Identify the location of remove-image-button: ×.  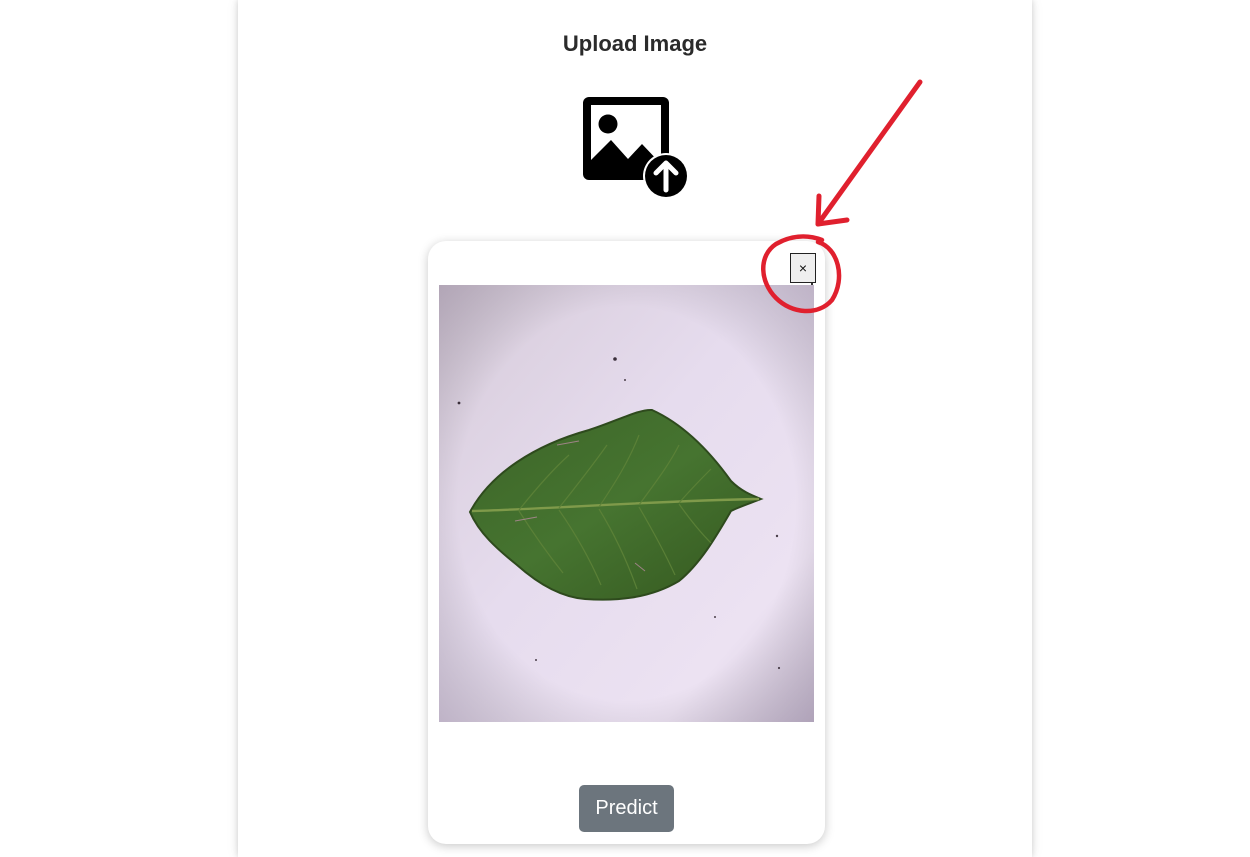
(803, 268).